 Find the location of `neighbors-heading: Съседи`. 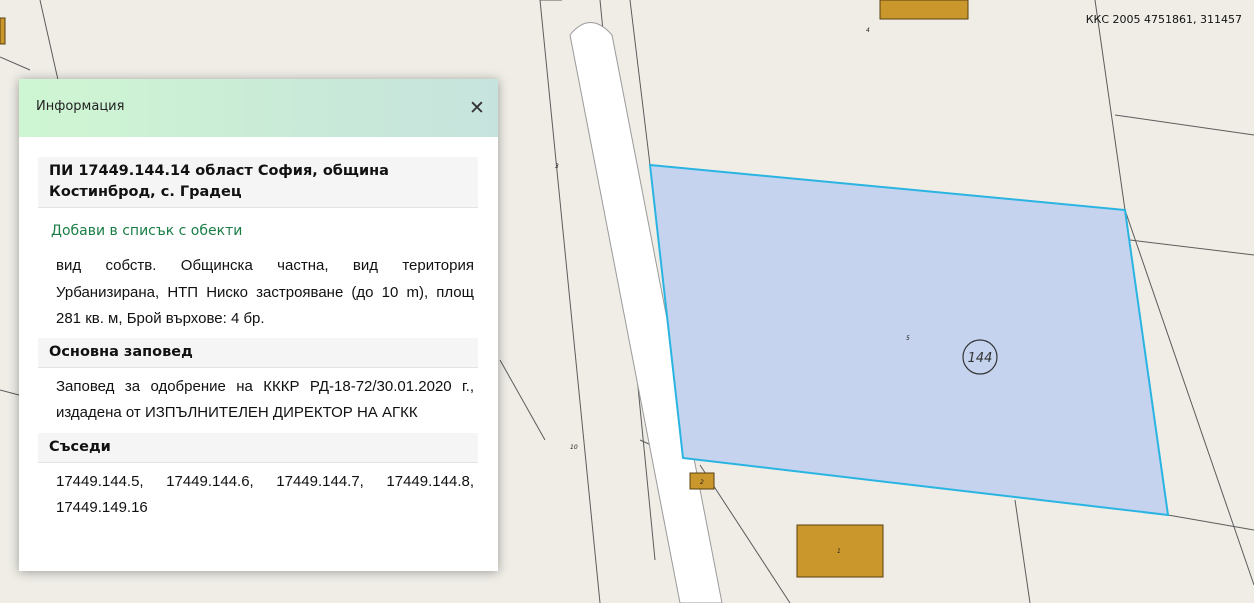

neighbors-heading: Съседи is located at coordinates (258, 447).